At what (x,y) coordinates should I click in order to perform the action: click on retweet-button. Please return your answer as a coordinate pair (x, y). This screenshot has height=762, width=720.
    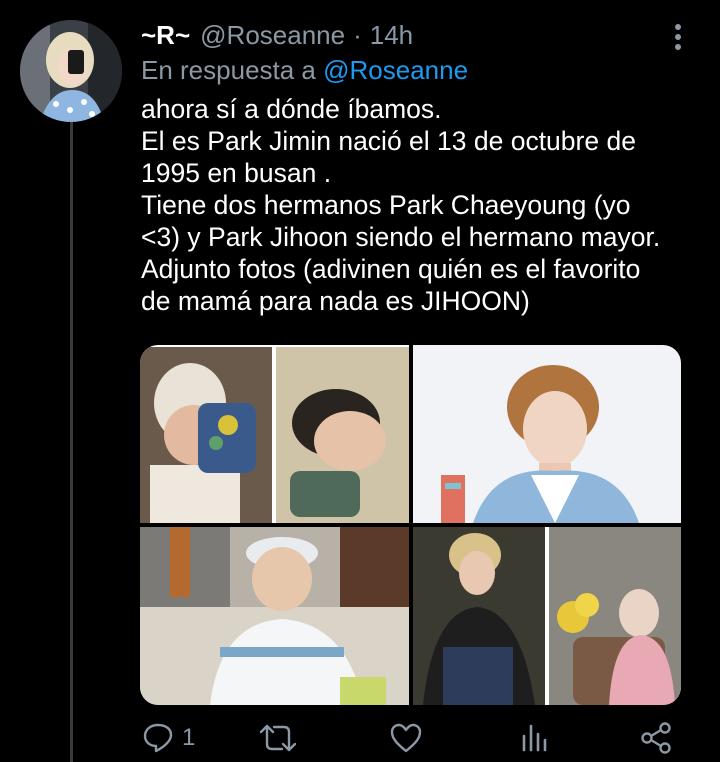
    Looking at the image, I should click on (278, 738).